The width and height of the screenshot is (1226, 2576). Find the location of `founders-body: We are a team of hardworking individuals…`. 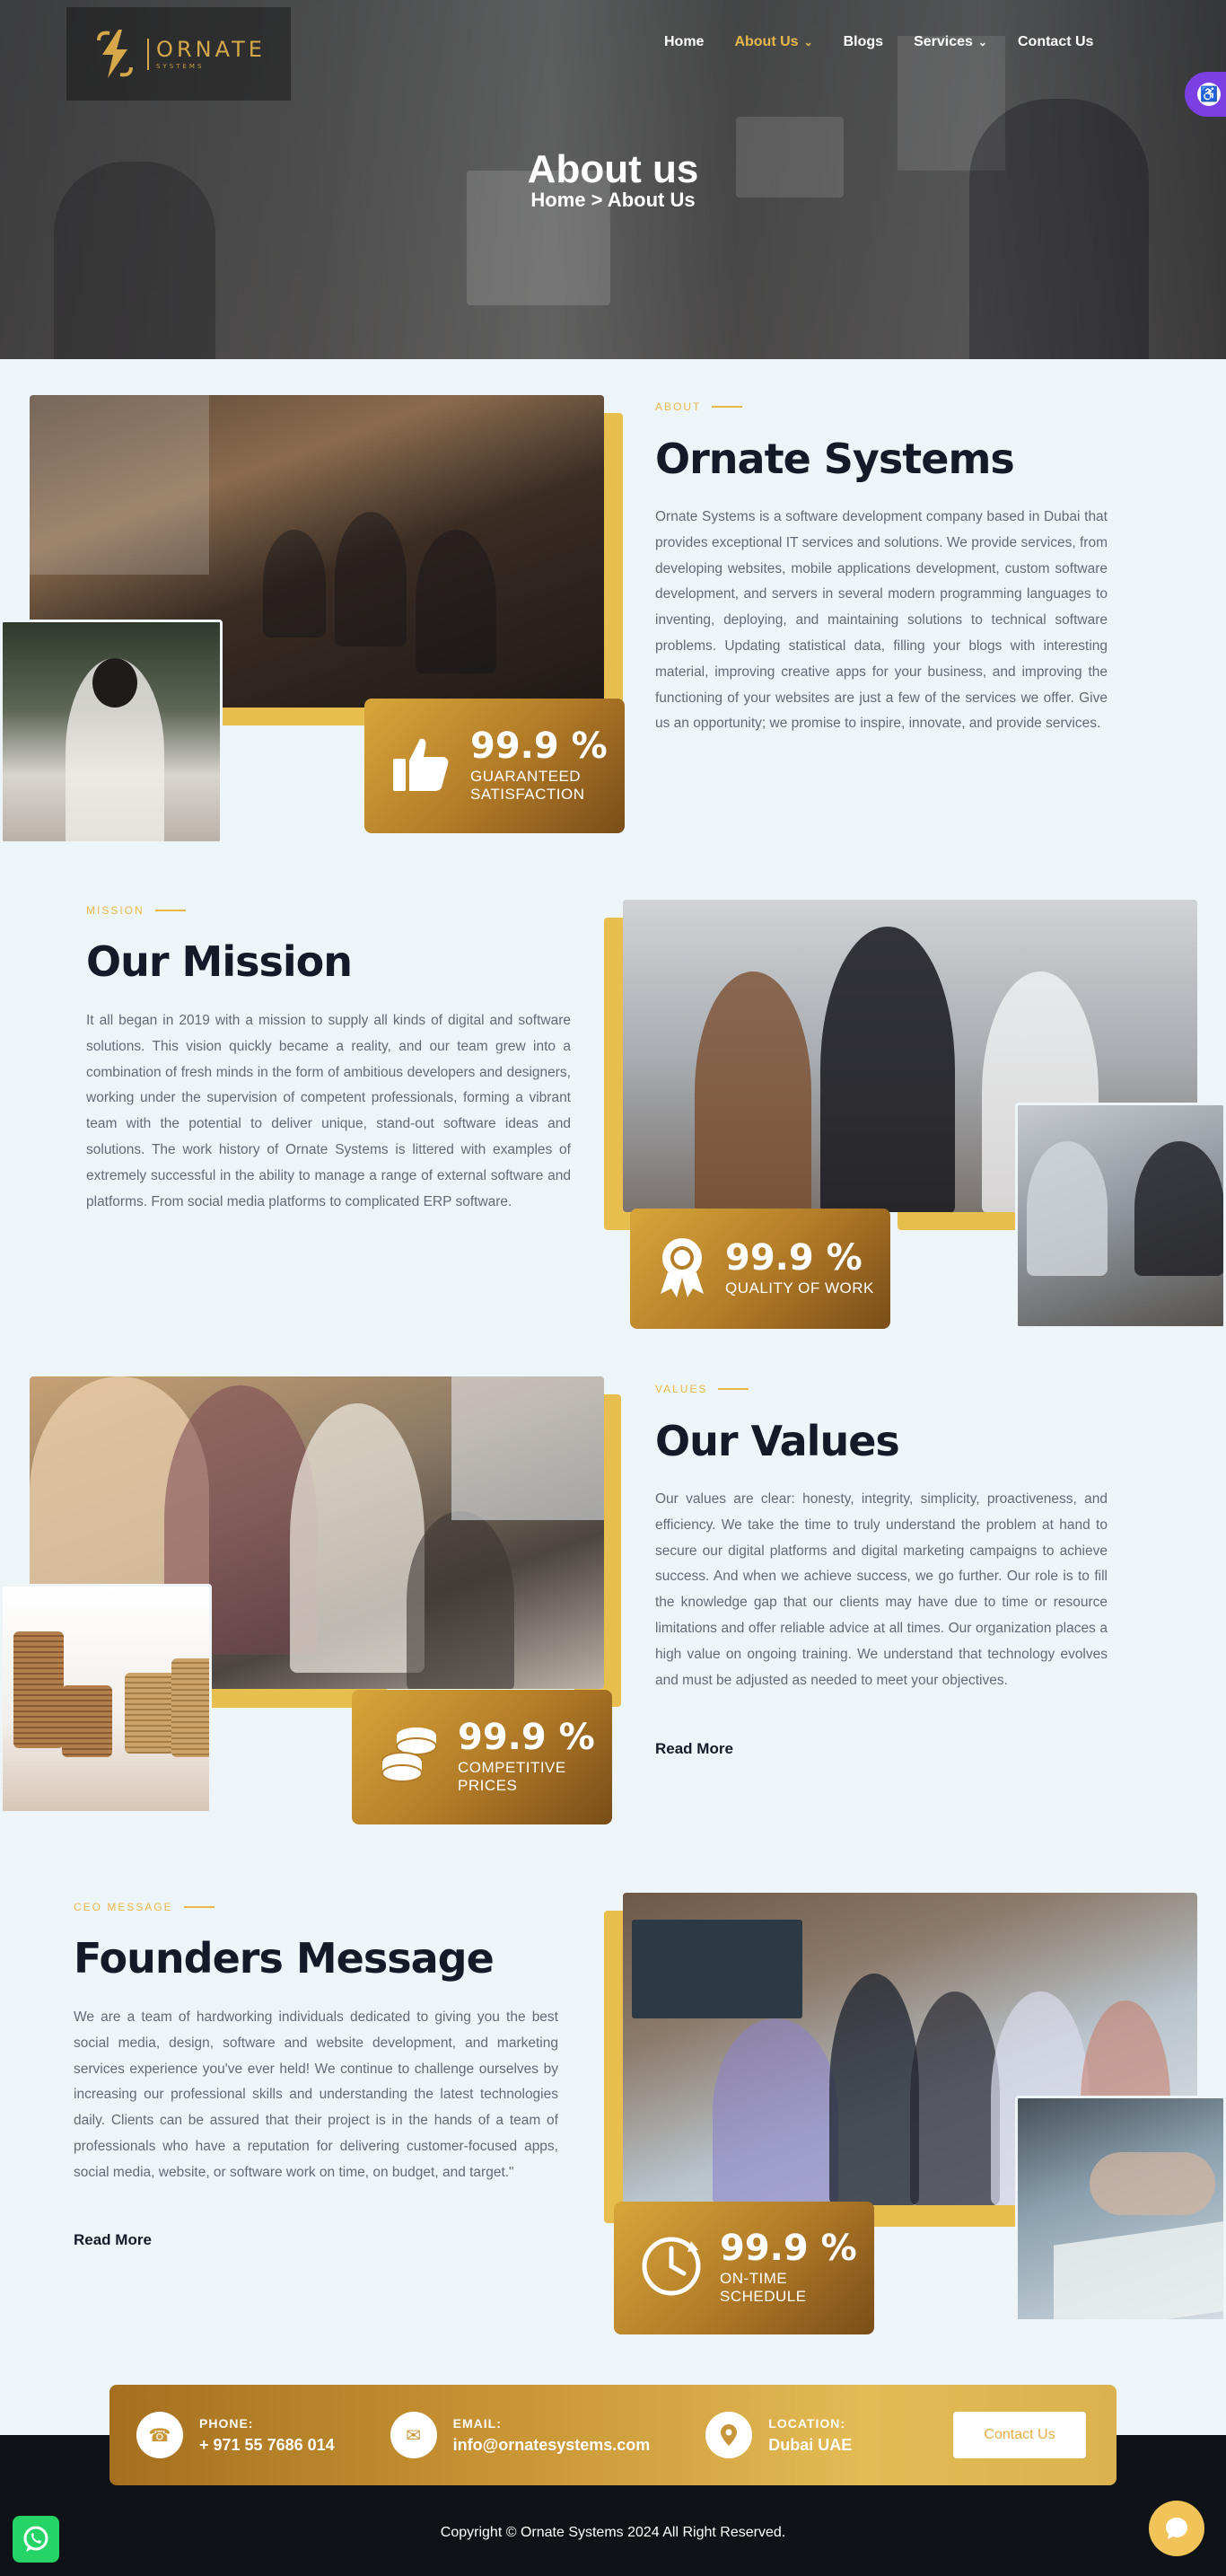

founders-body: We are a team of hardworking individuals… is located at coordinates (316, 2094).